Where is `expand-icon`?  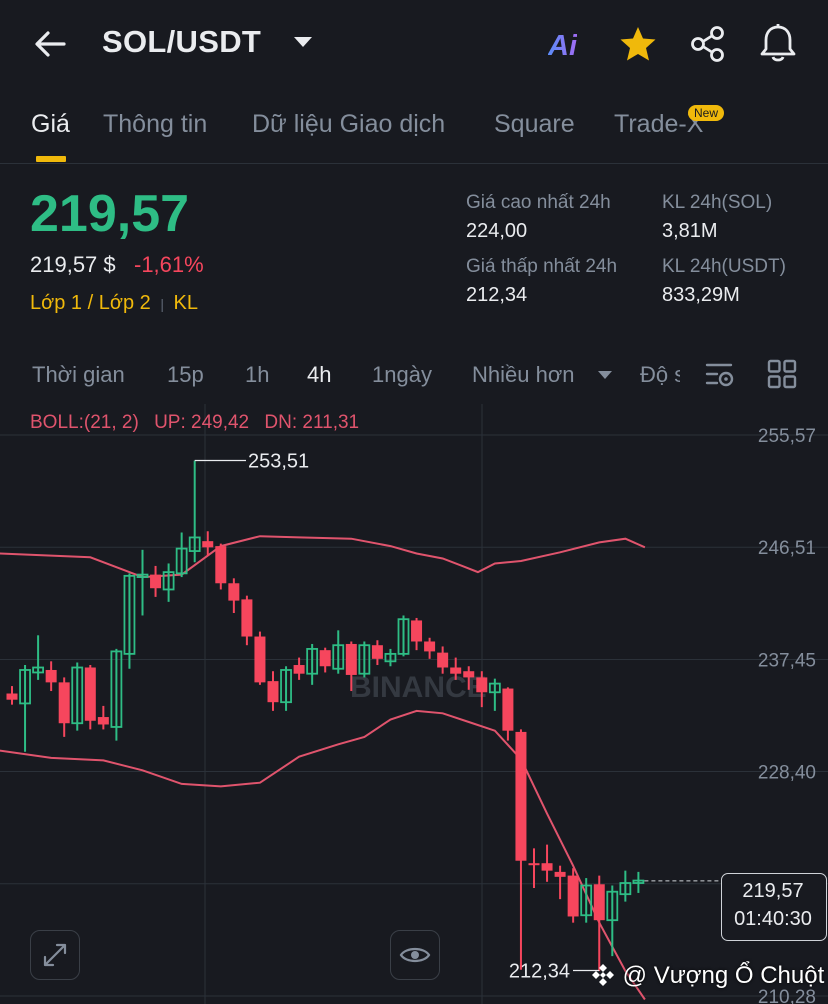
expand-icon is located at coordinates (55, 955).